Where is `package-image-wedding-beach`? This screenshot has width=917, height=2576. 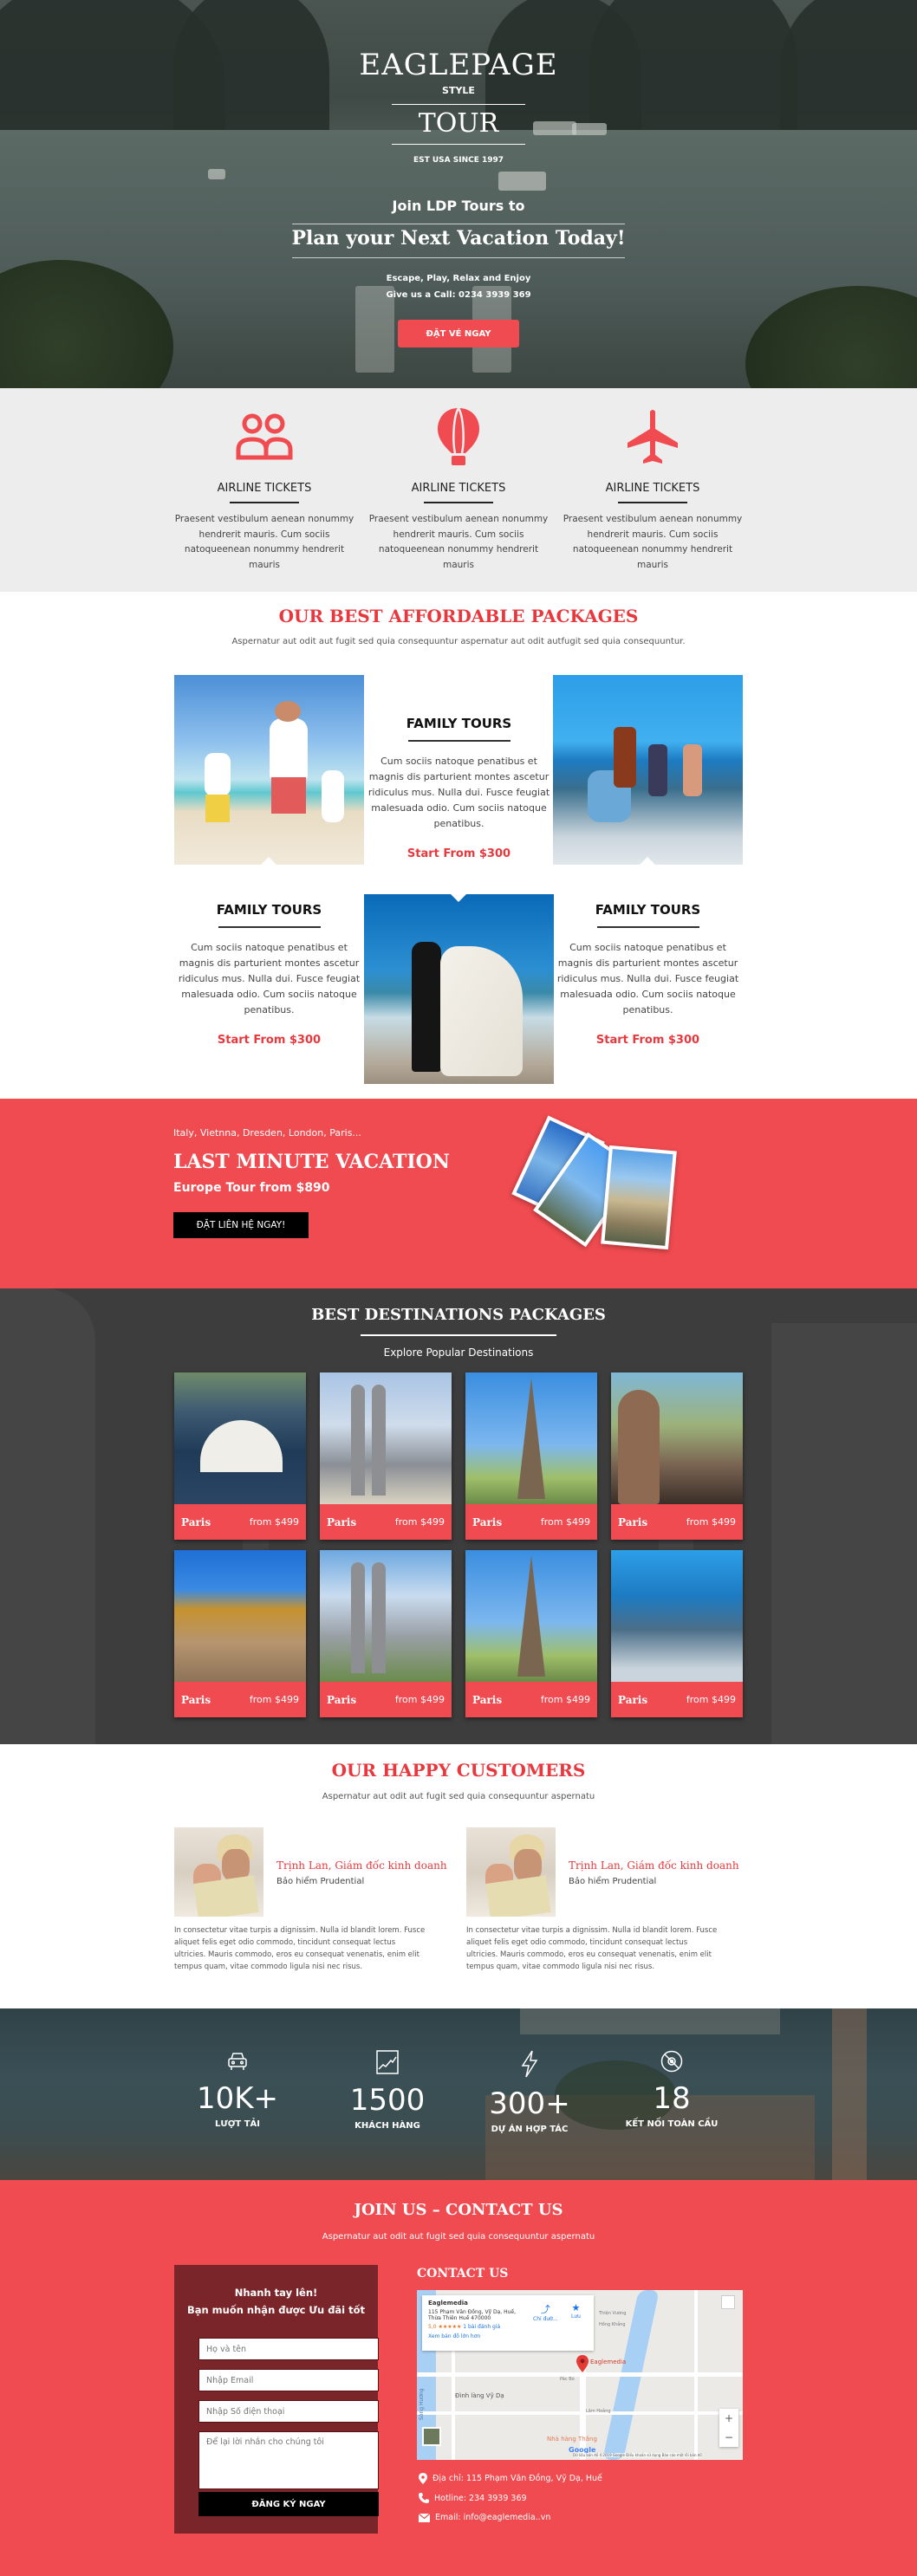
package-image-wedding-beach is located at coordinates (459, 989).